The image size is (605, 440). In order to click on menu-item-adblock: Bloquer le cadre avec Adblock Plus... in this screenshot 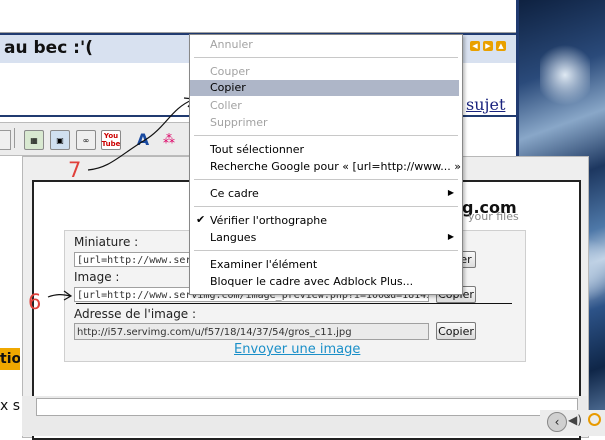, I will do `click(311, 282)`.